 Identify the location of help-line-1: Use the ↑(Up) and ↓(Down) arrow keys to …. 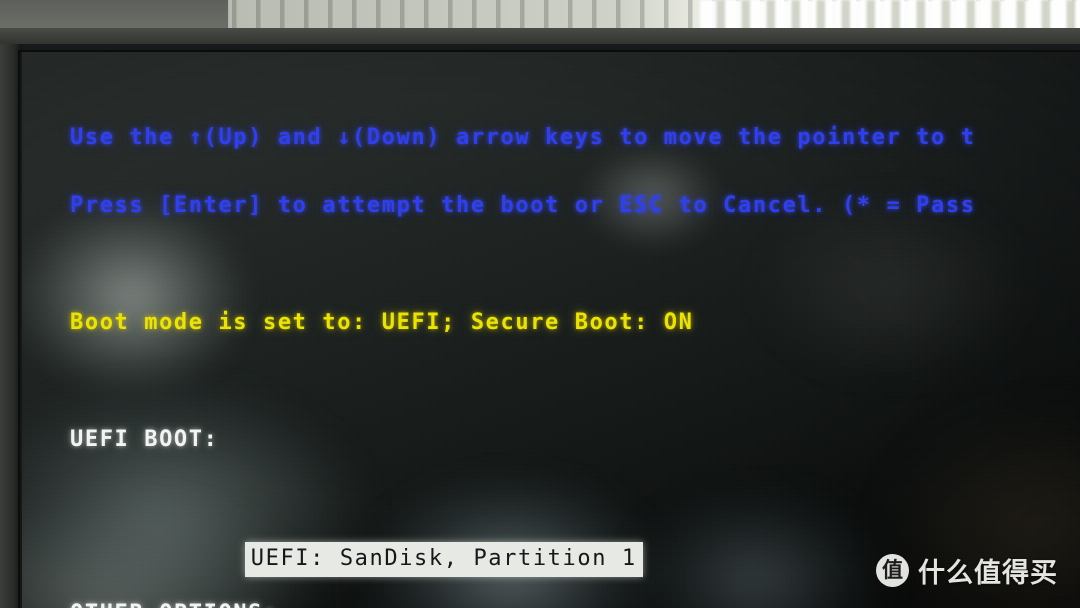
(523, 137).